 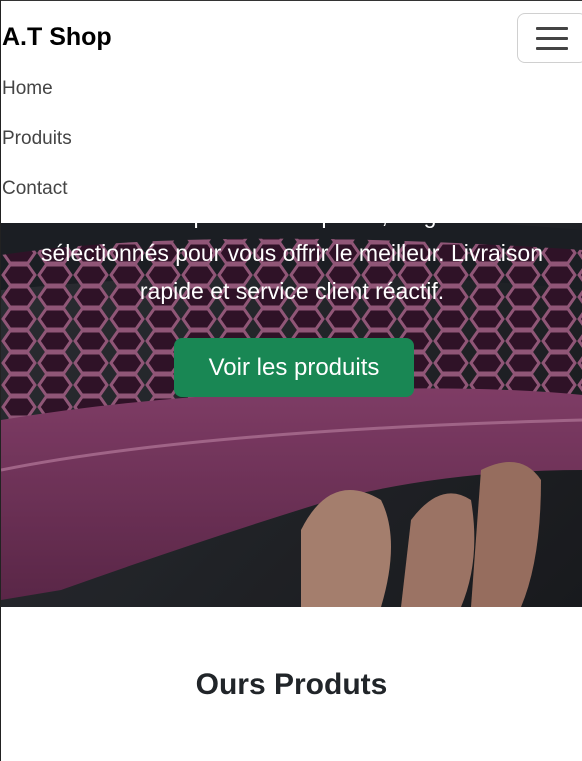 What do you see at coordinates (34, 189) in the screenshot?
I see `nav-link-contact: Contact` at bounding box center [34, 189].